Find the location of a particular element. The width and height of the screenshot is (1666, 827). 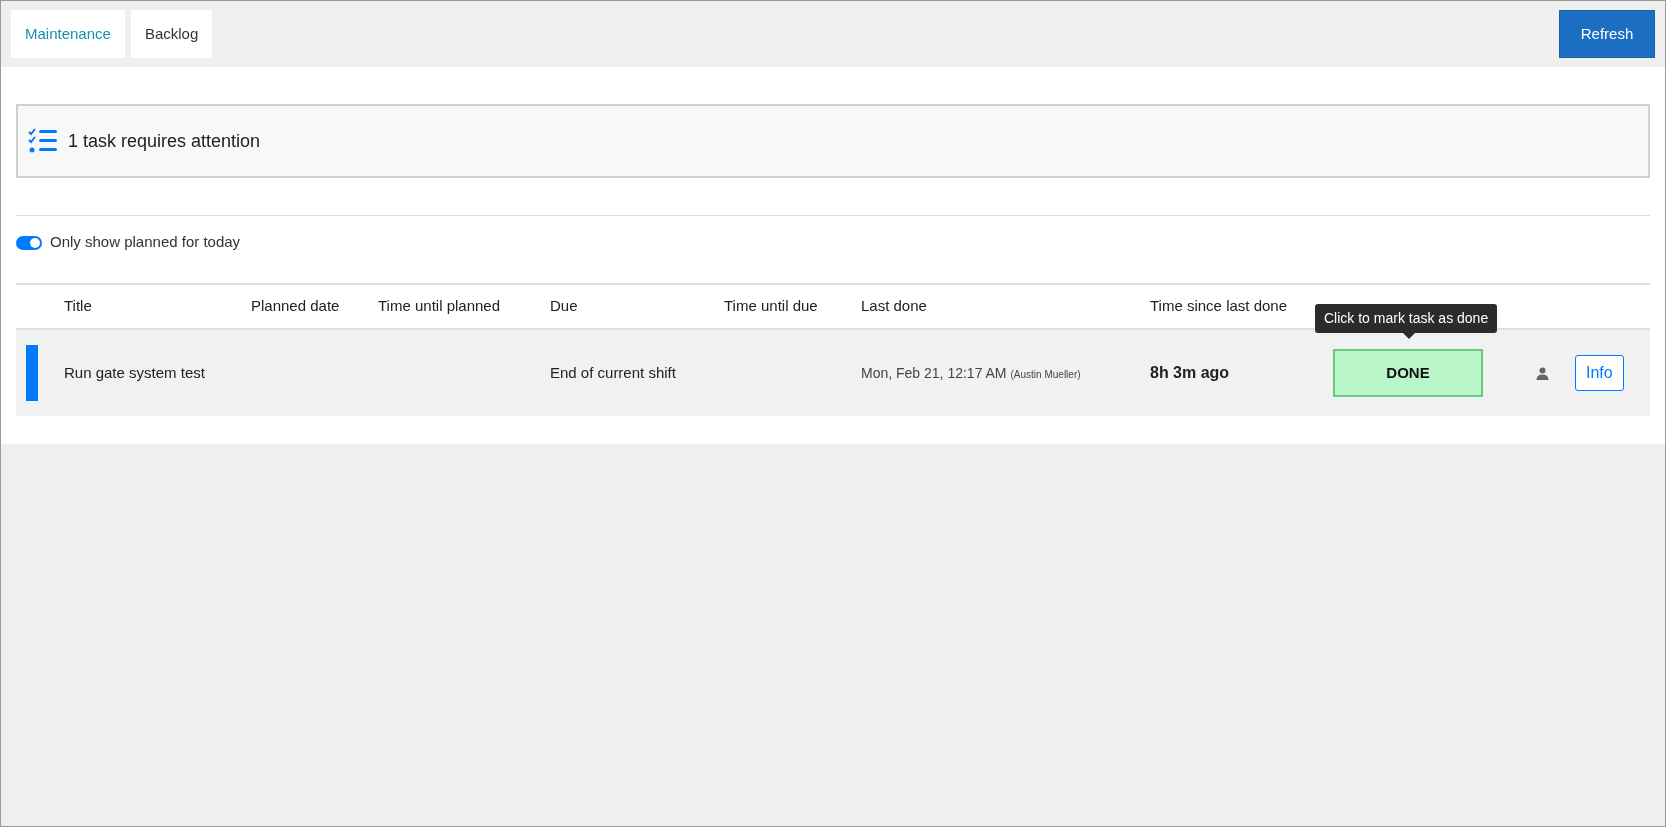

time-since-text: 8h 3m ago is located at coordinates (1190, 372).